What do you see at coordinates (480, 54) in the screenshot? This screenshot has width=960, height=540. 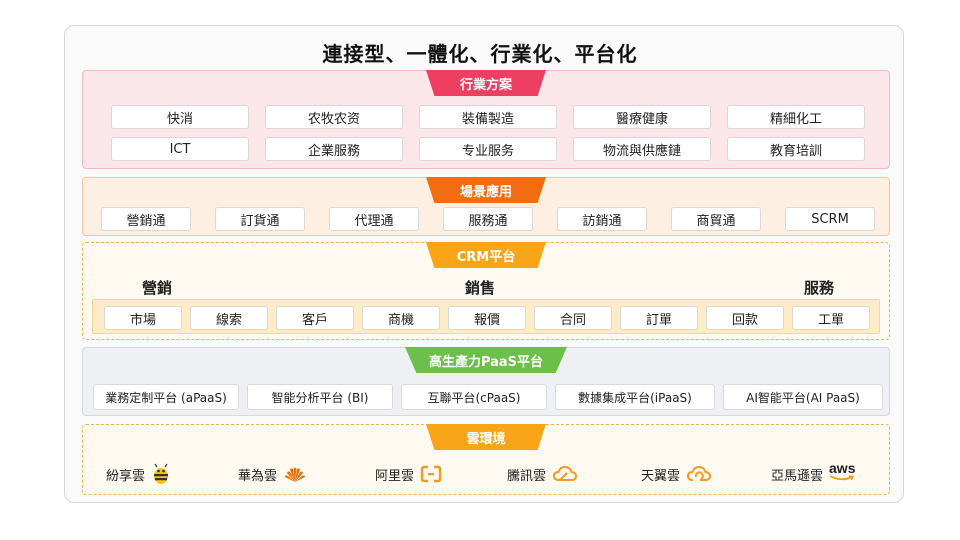 I see `page-title: 連接型、一體化、行業化、平台化` at bounding box center [480, 54].